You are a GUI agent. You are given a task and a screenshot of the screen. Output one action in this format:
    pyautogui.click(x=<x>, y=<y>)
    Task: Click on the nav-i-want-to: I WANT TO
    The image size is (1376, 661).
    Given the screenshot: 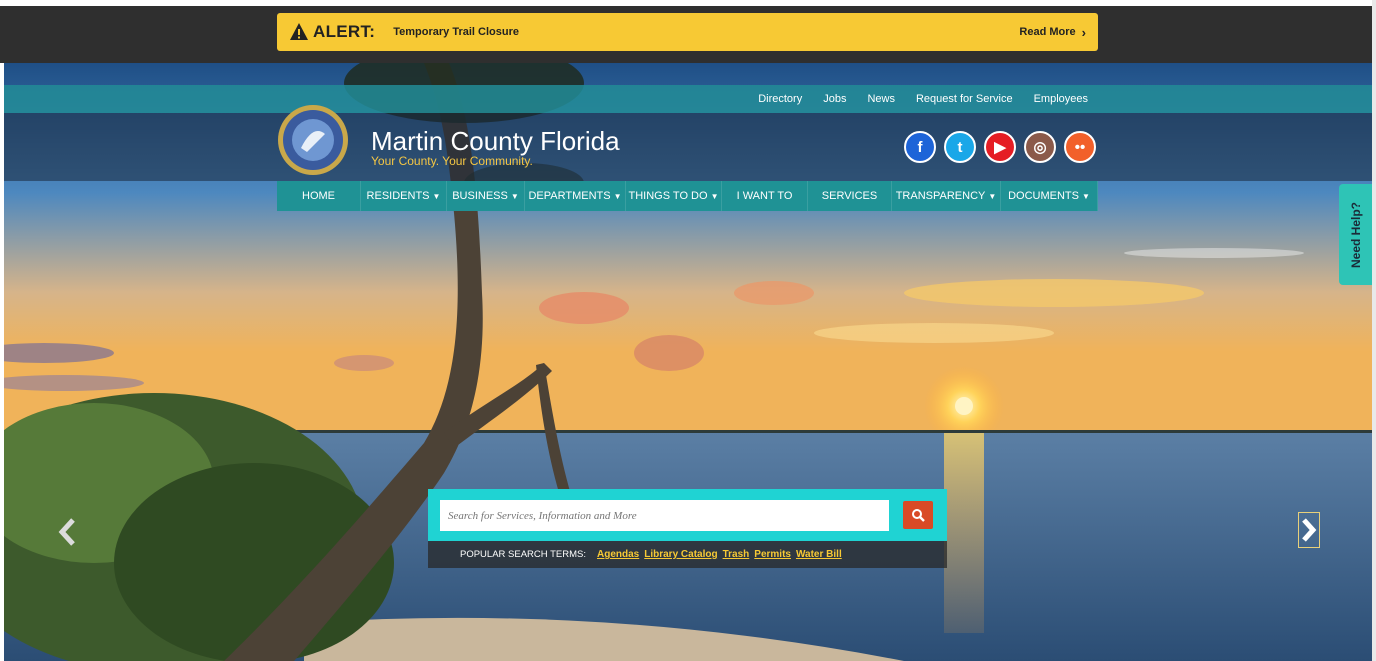 What is the action you would take?
    pyautogui.click(x=765, y=196)
    